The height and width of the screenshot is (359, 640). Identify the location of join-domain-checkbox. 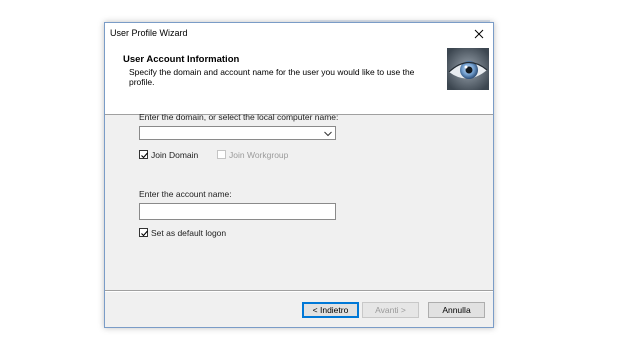
(143, 154).